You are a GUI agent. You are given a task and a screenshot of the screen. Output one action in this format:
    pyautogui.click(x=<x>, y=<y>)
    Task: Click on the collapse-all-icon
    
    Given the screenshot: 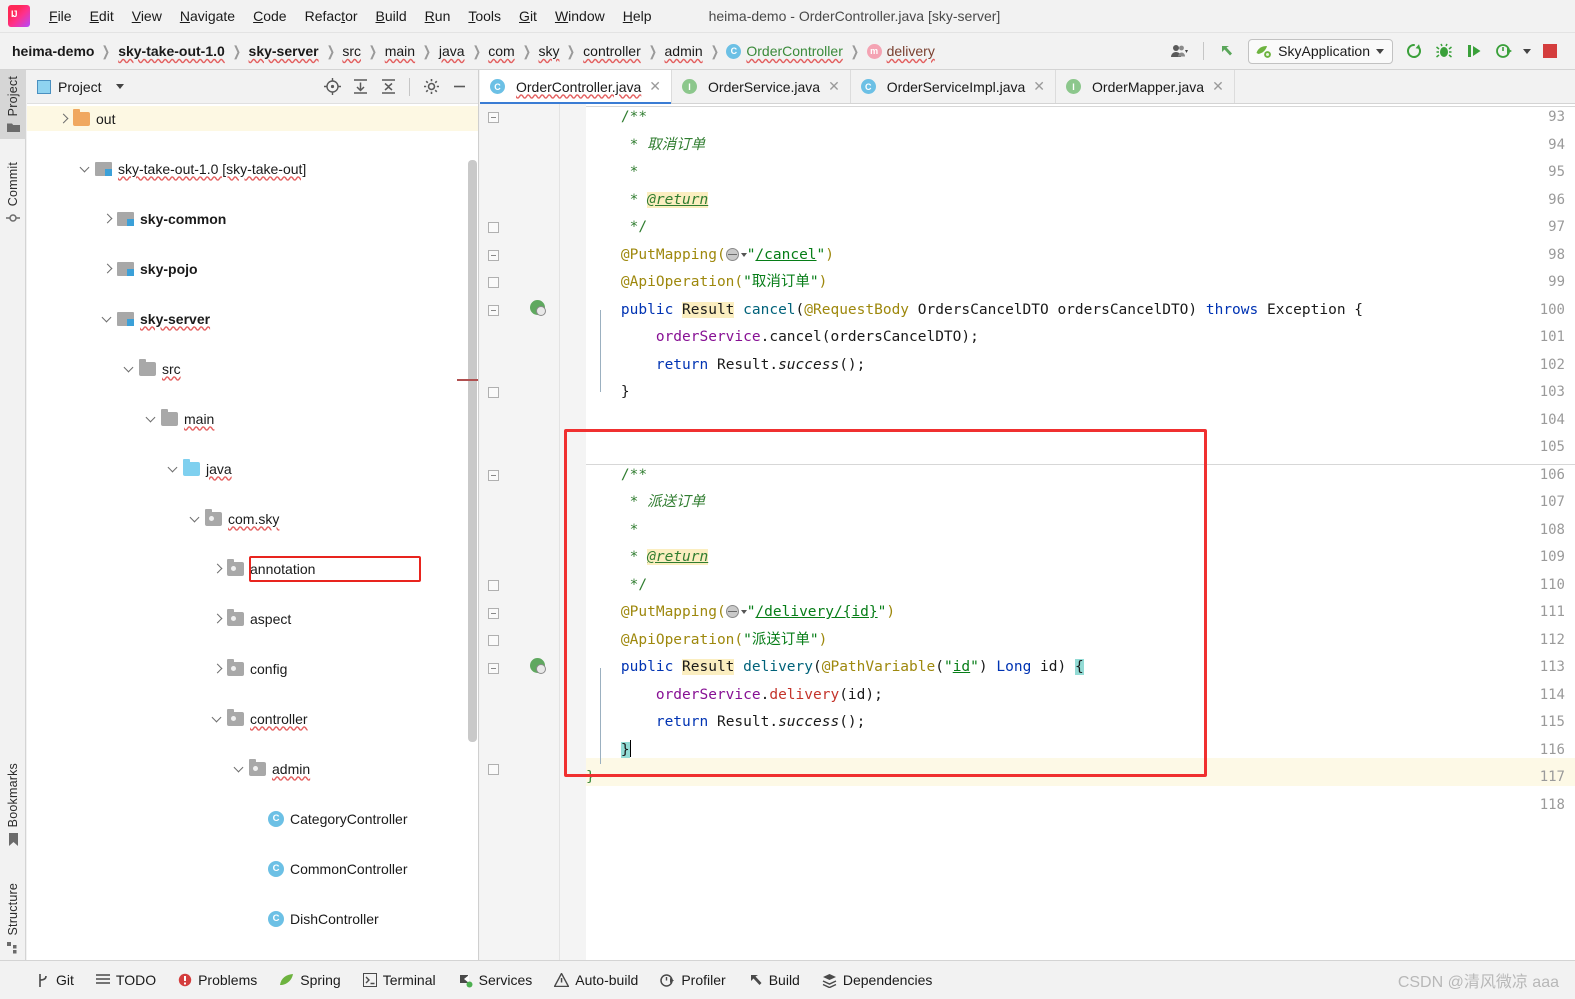 What is the action you would take?
    pyautogui.click(x=388, y=87)
    